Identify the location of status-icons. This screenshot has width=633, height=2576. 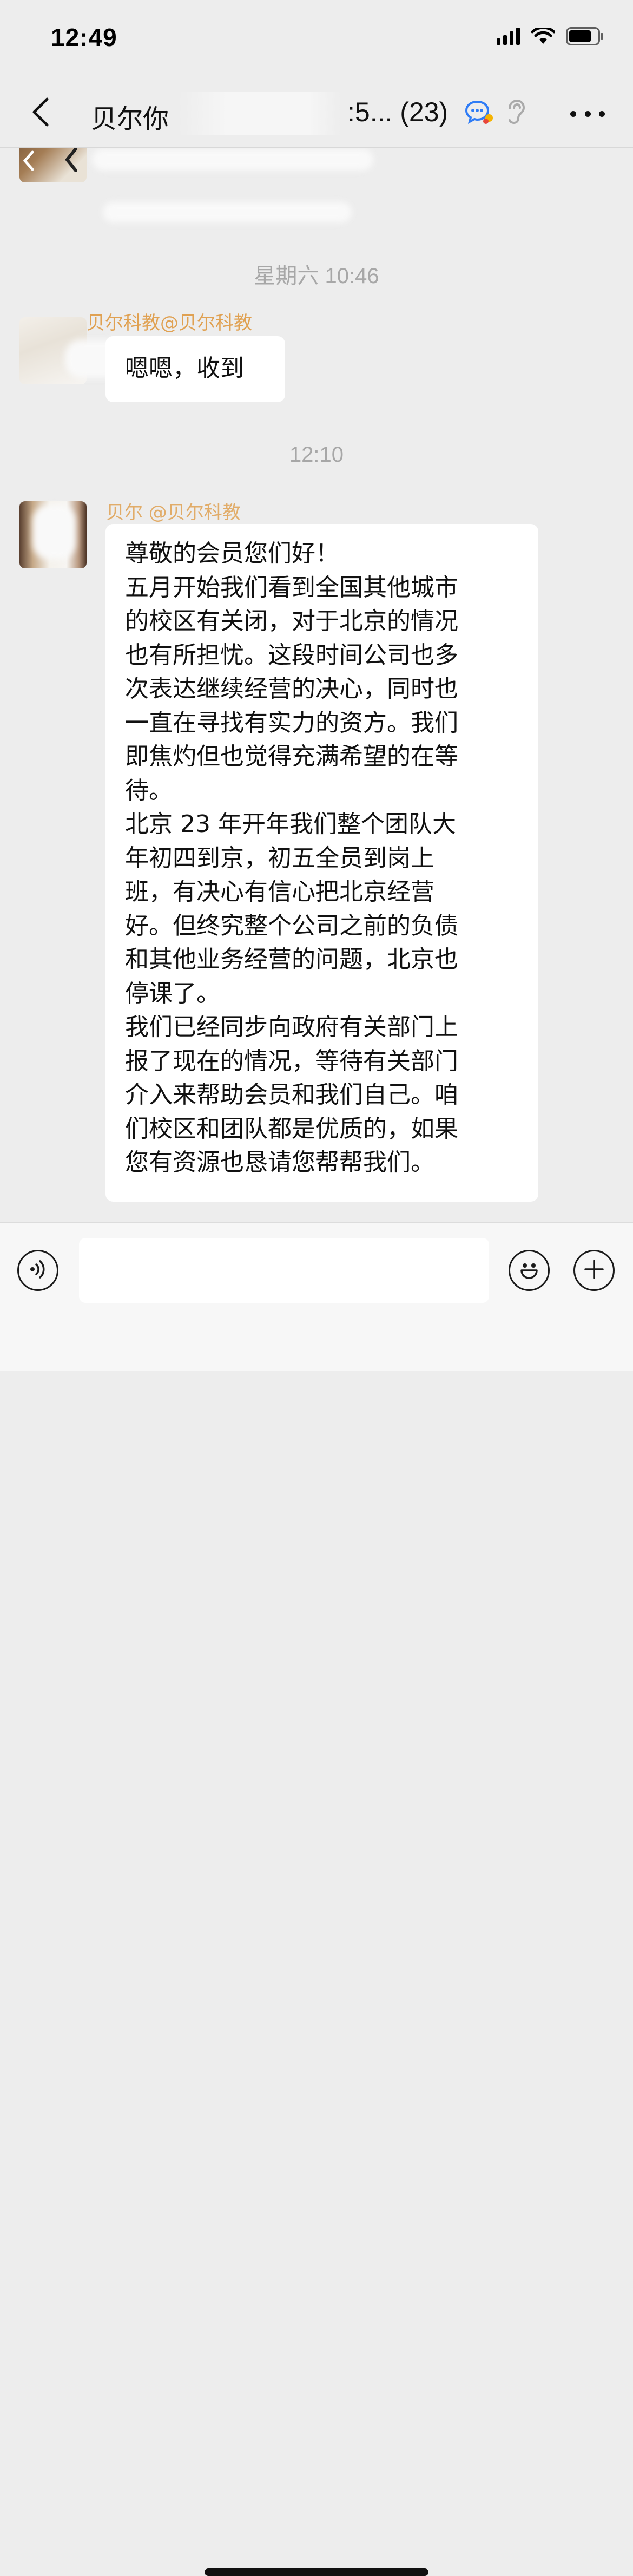
(550, 37).